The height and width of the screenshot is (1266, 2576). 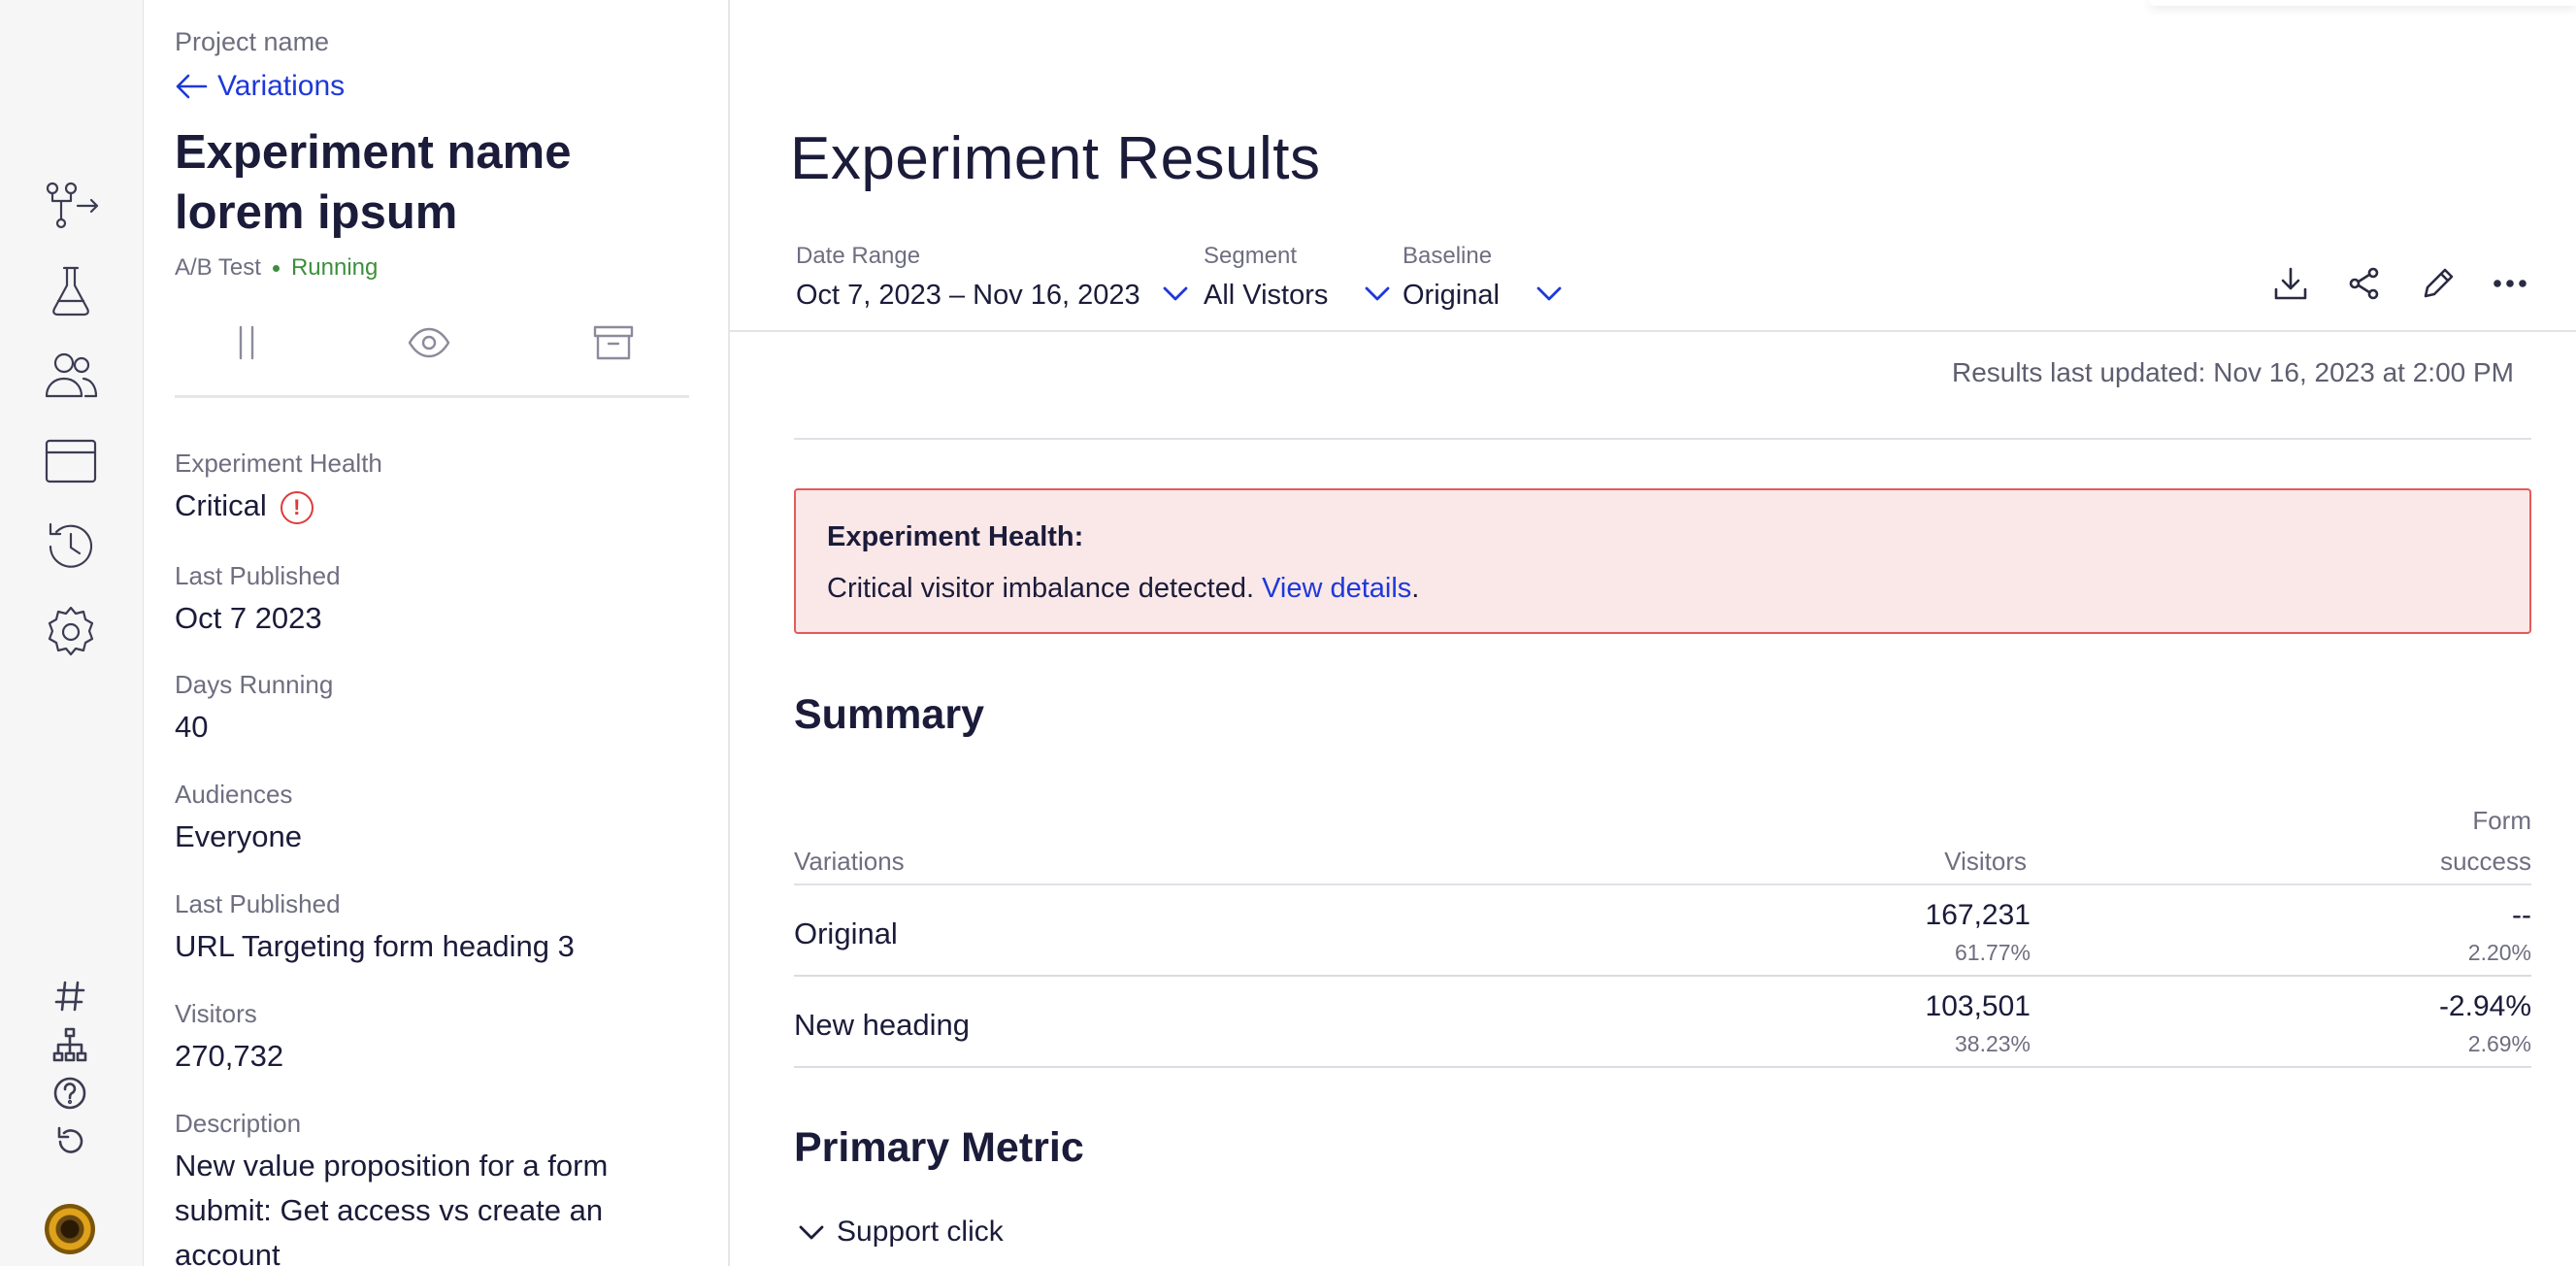 I want to click on archive-button, so click(x=613, y=342).